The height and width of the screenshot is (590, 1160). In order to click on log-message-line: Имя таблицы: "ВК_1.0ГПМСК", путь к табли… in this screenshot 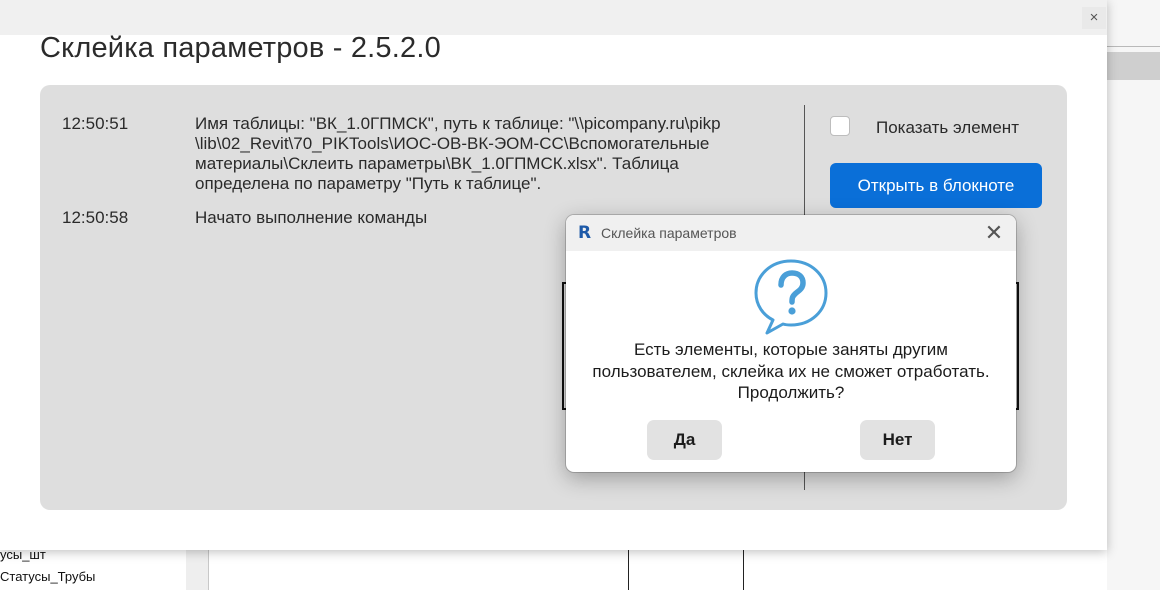, I will do `click(458, 123)`.